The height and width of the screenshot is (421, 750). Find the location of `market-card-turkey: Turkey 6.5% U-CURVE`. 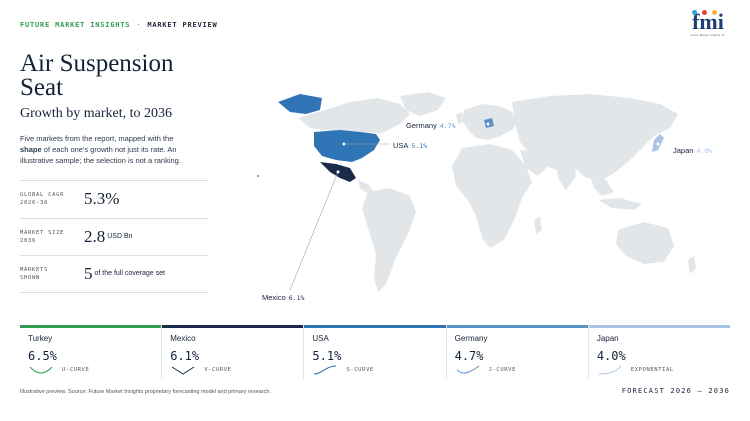

market-card-turkey: Turkey 6.5% U-CURVE is located at coordinates (91, 352).